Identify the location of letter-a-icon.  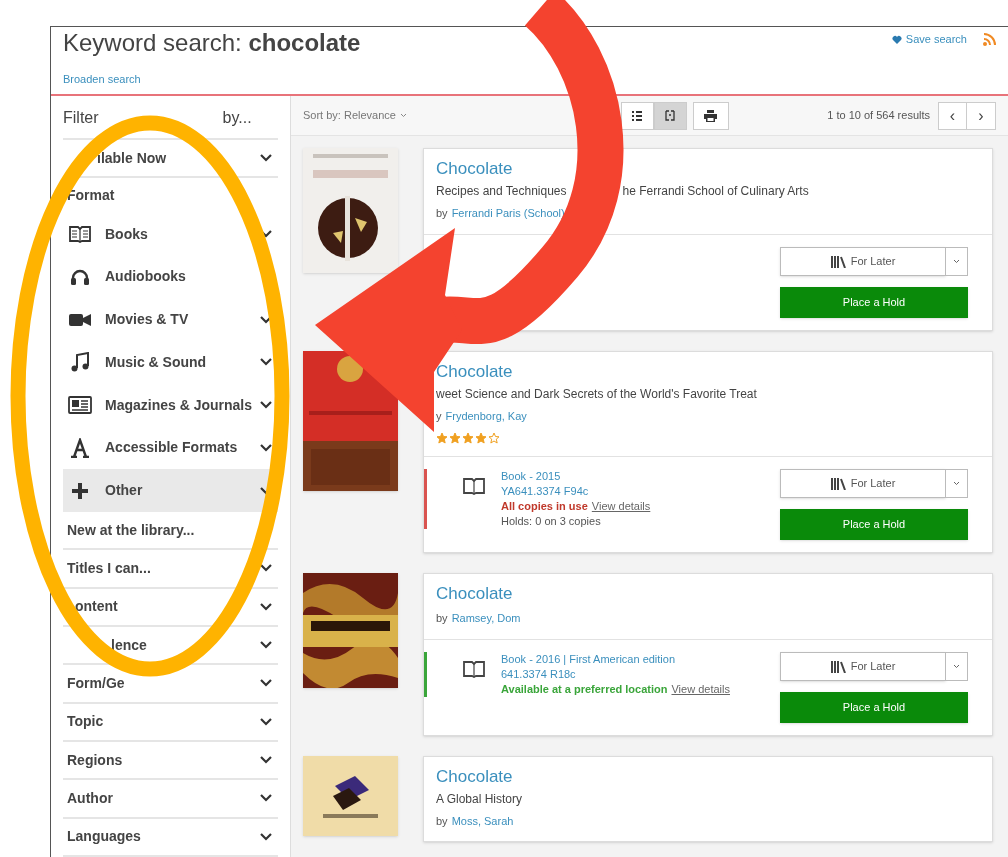
(80, 447).